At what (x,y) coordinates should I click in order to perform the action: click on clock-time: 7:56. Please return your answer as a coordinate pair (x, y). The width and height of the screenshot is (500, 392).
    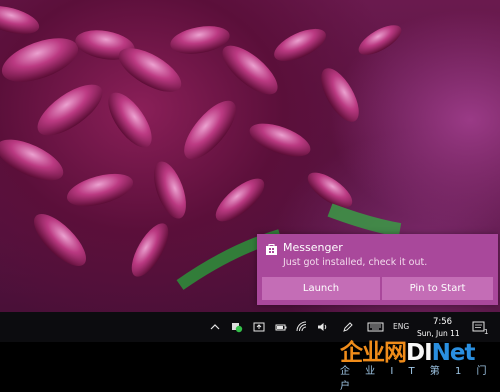
    Looking at the image, I should click on (442, 322).